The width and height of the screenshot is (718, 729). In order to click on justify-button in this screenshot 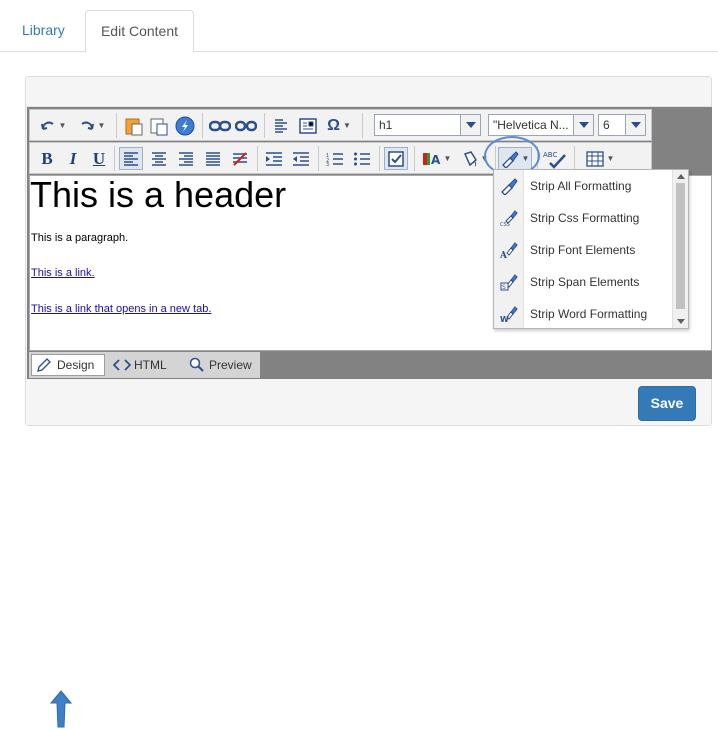, I will do `click(213, 158)`.